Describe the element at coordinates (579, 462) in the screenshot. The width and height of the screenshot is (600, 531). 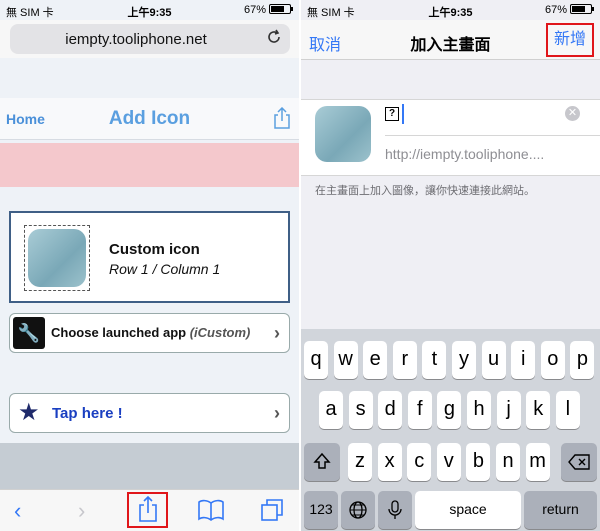
I see `delete-icon` at that location.